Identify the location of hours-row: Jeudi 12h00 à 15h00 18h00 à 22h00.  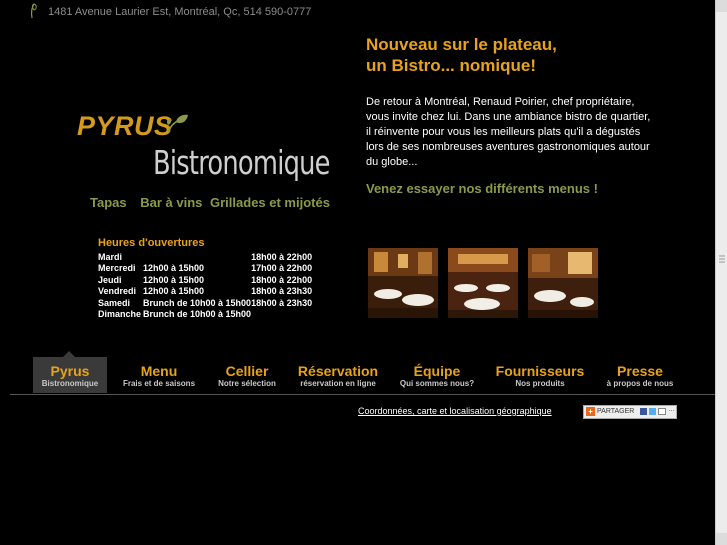
(205, 280).